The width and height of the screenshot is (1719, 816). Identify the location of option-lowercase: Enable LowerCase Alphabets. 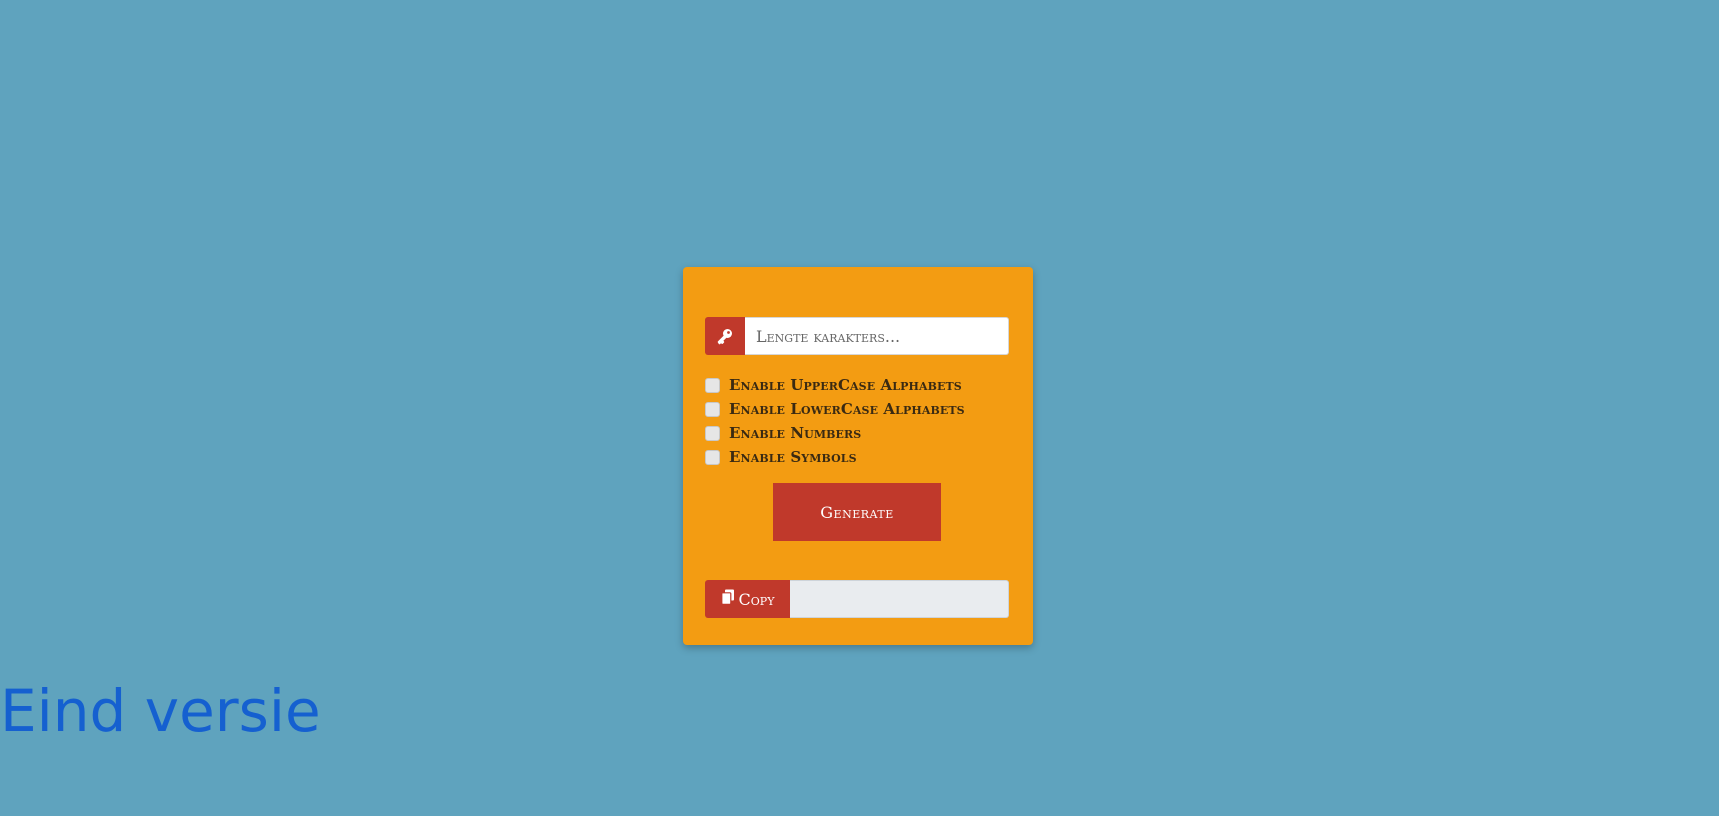
(835, 409).